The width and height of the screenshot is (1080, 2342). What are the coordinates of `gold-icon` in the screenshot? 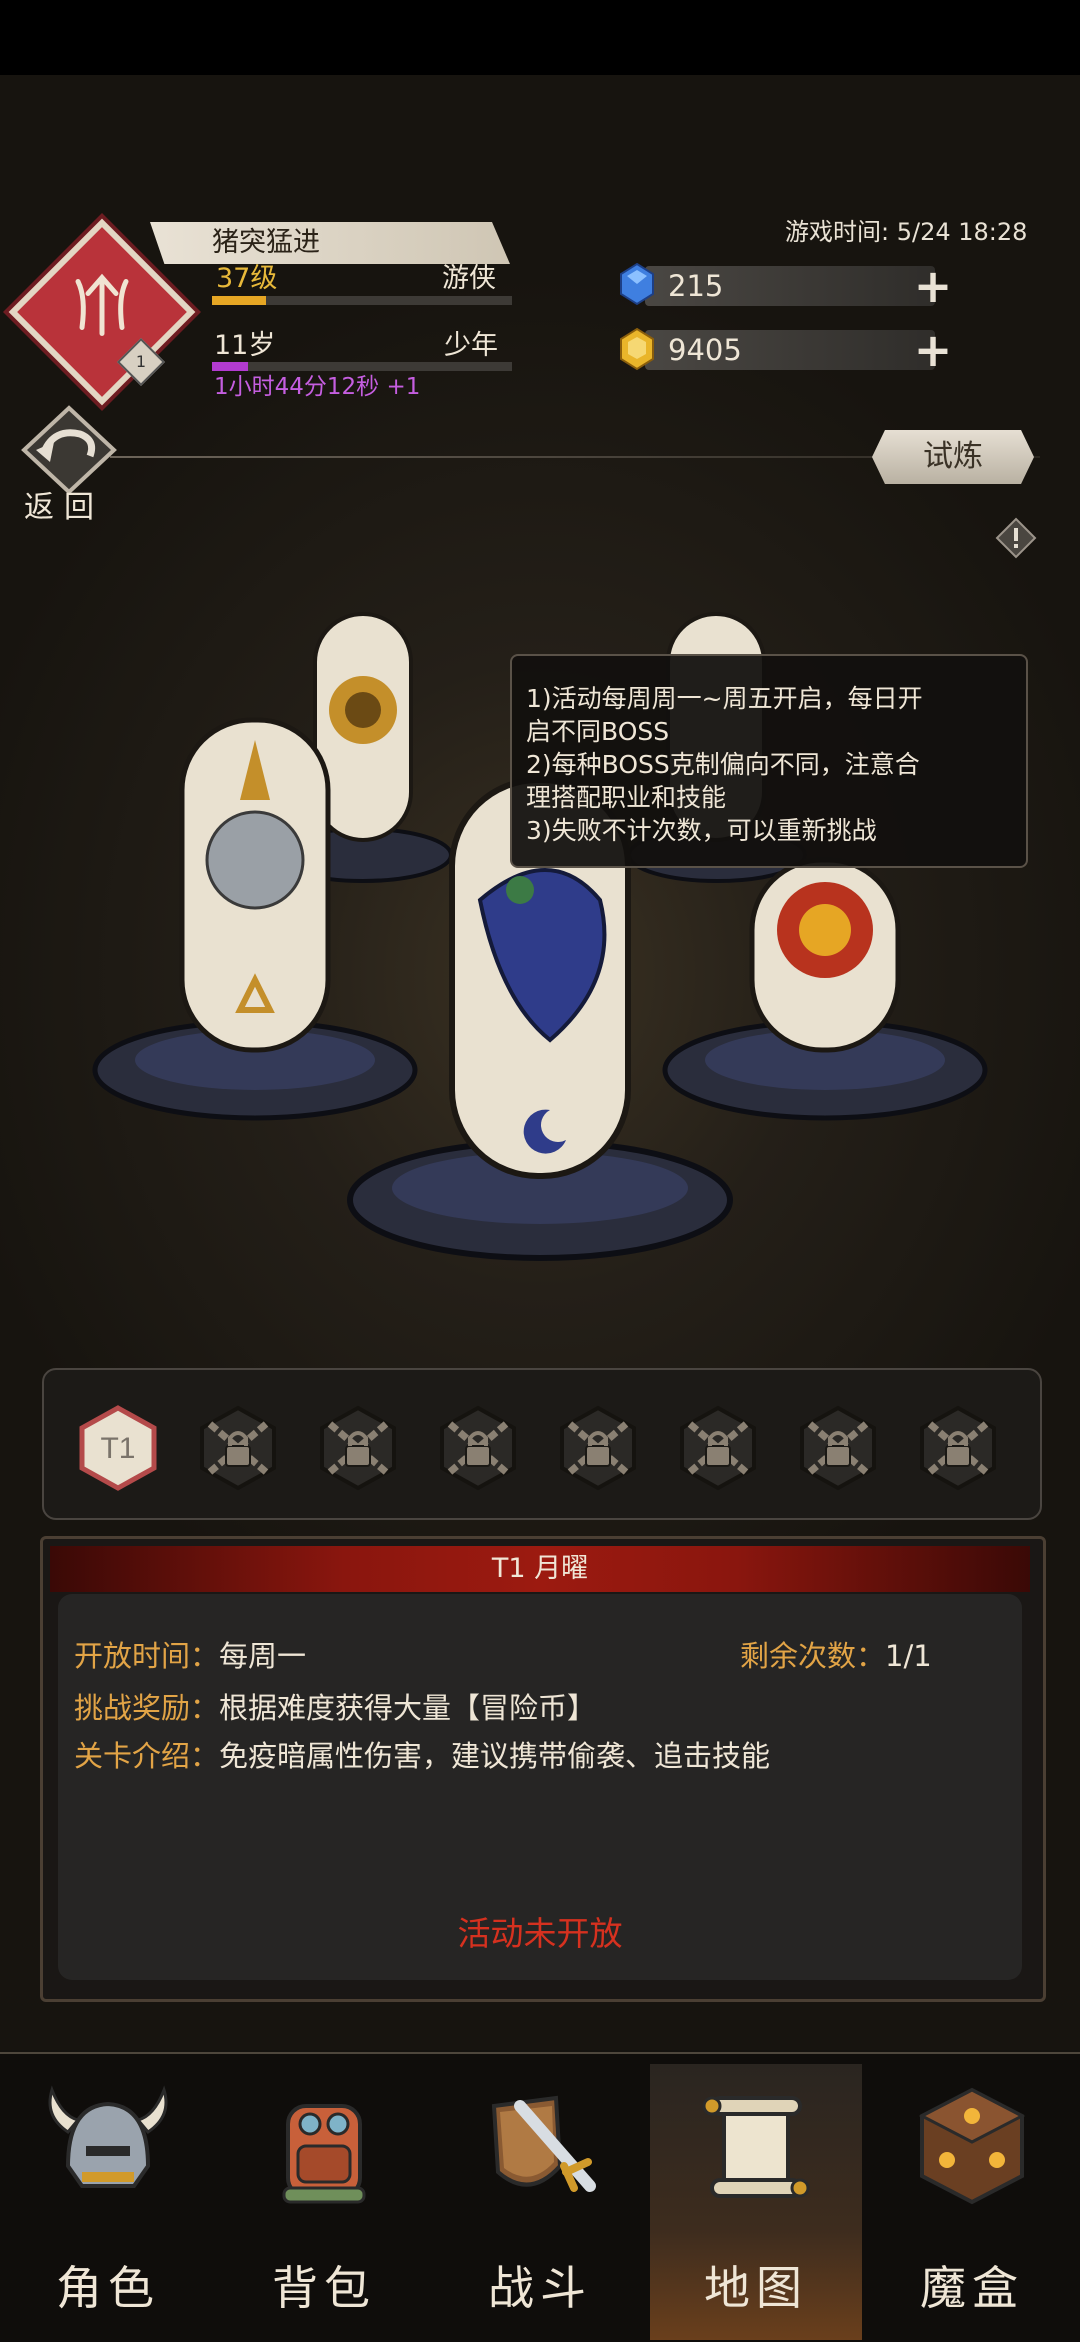 It's located at (637, 349).